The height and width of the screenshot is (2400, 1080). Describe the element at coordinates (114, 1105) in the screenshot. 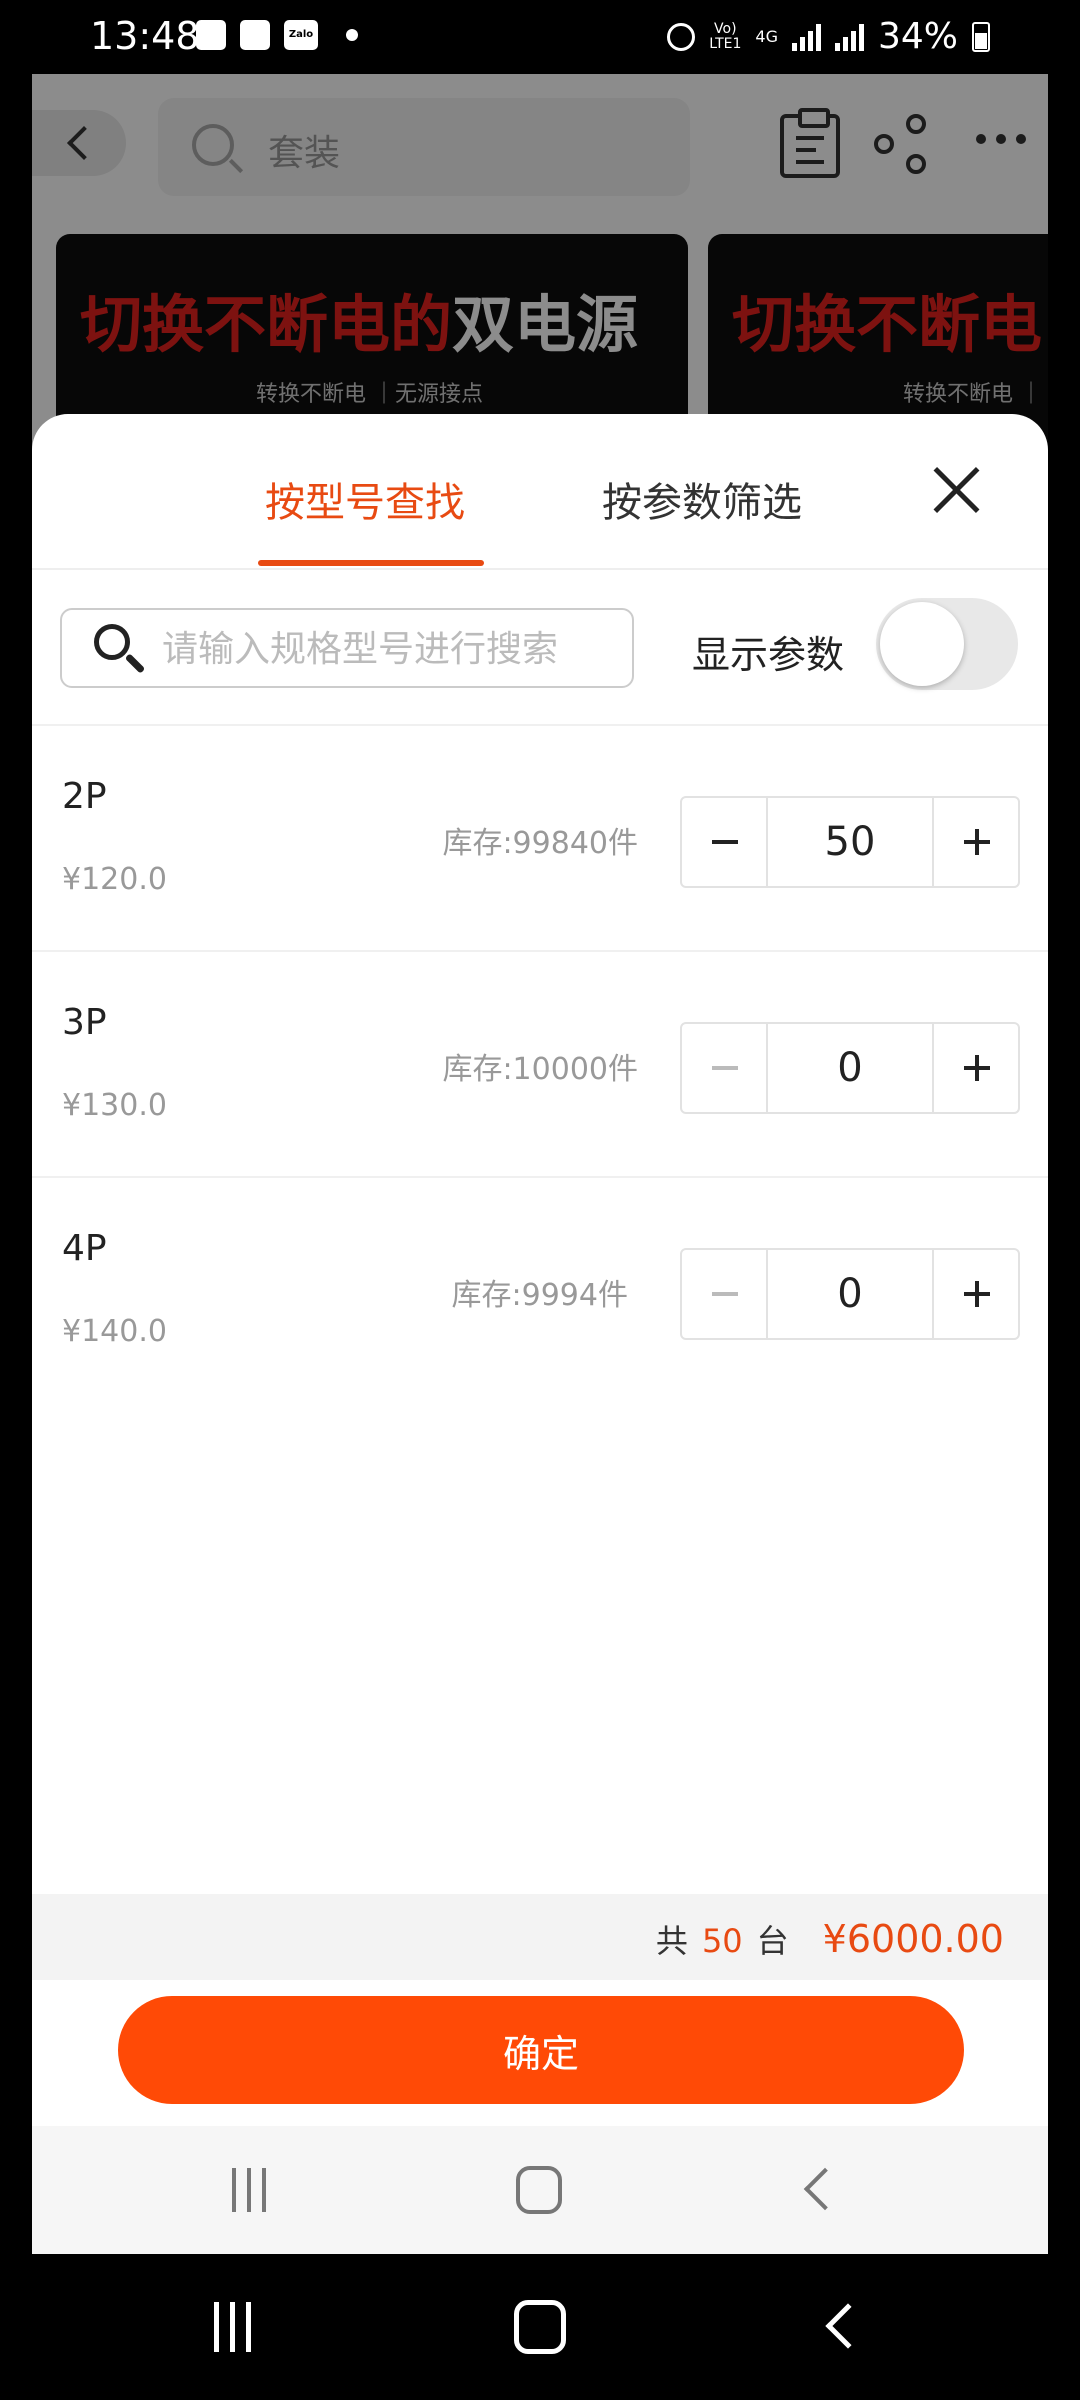

I see `spec-price: ¥130.0` at that location.